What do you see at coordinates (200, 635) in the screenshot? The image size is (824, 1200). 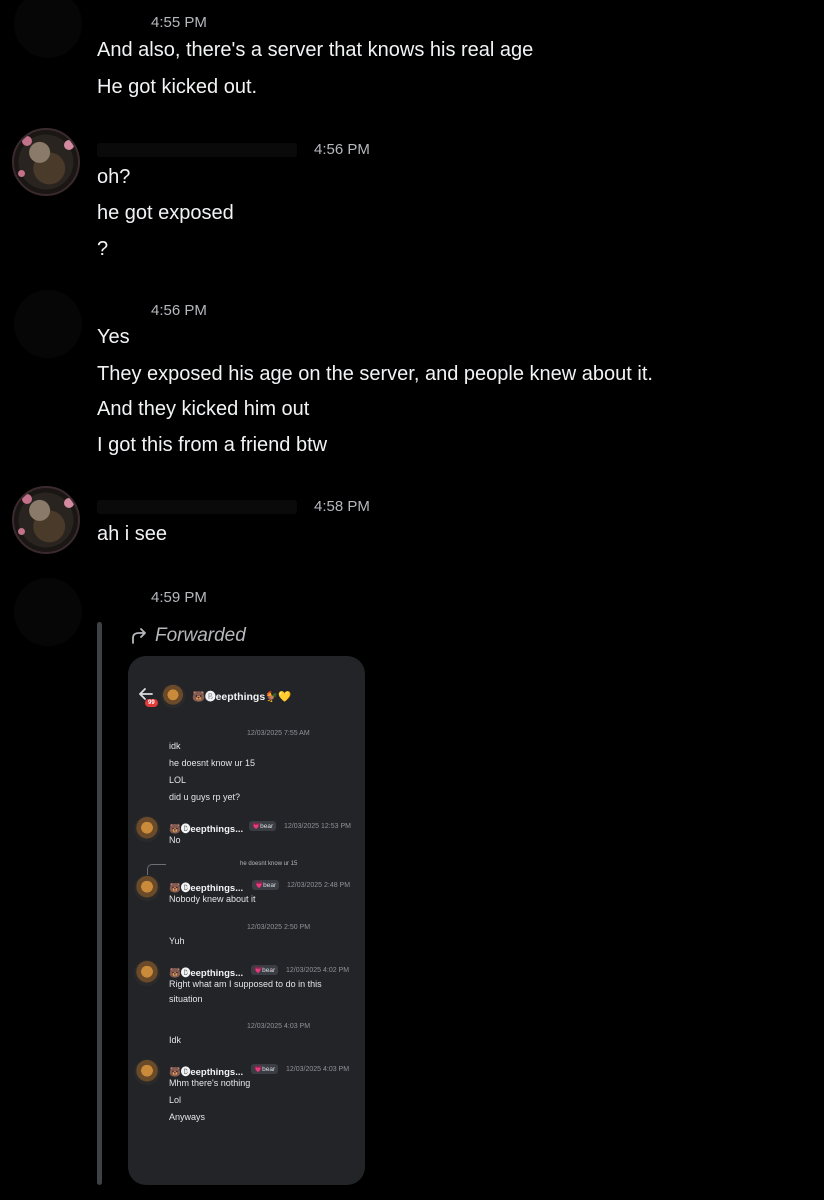 I see `forwarded-text: Forwarded` at bounding box center [200, 635].